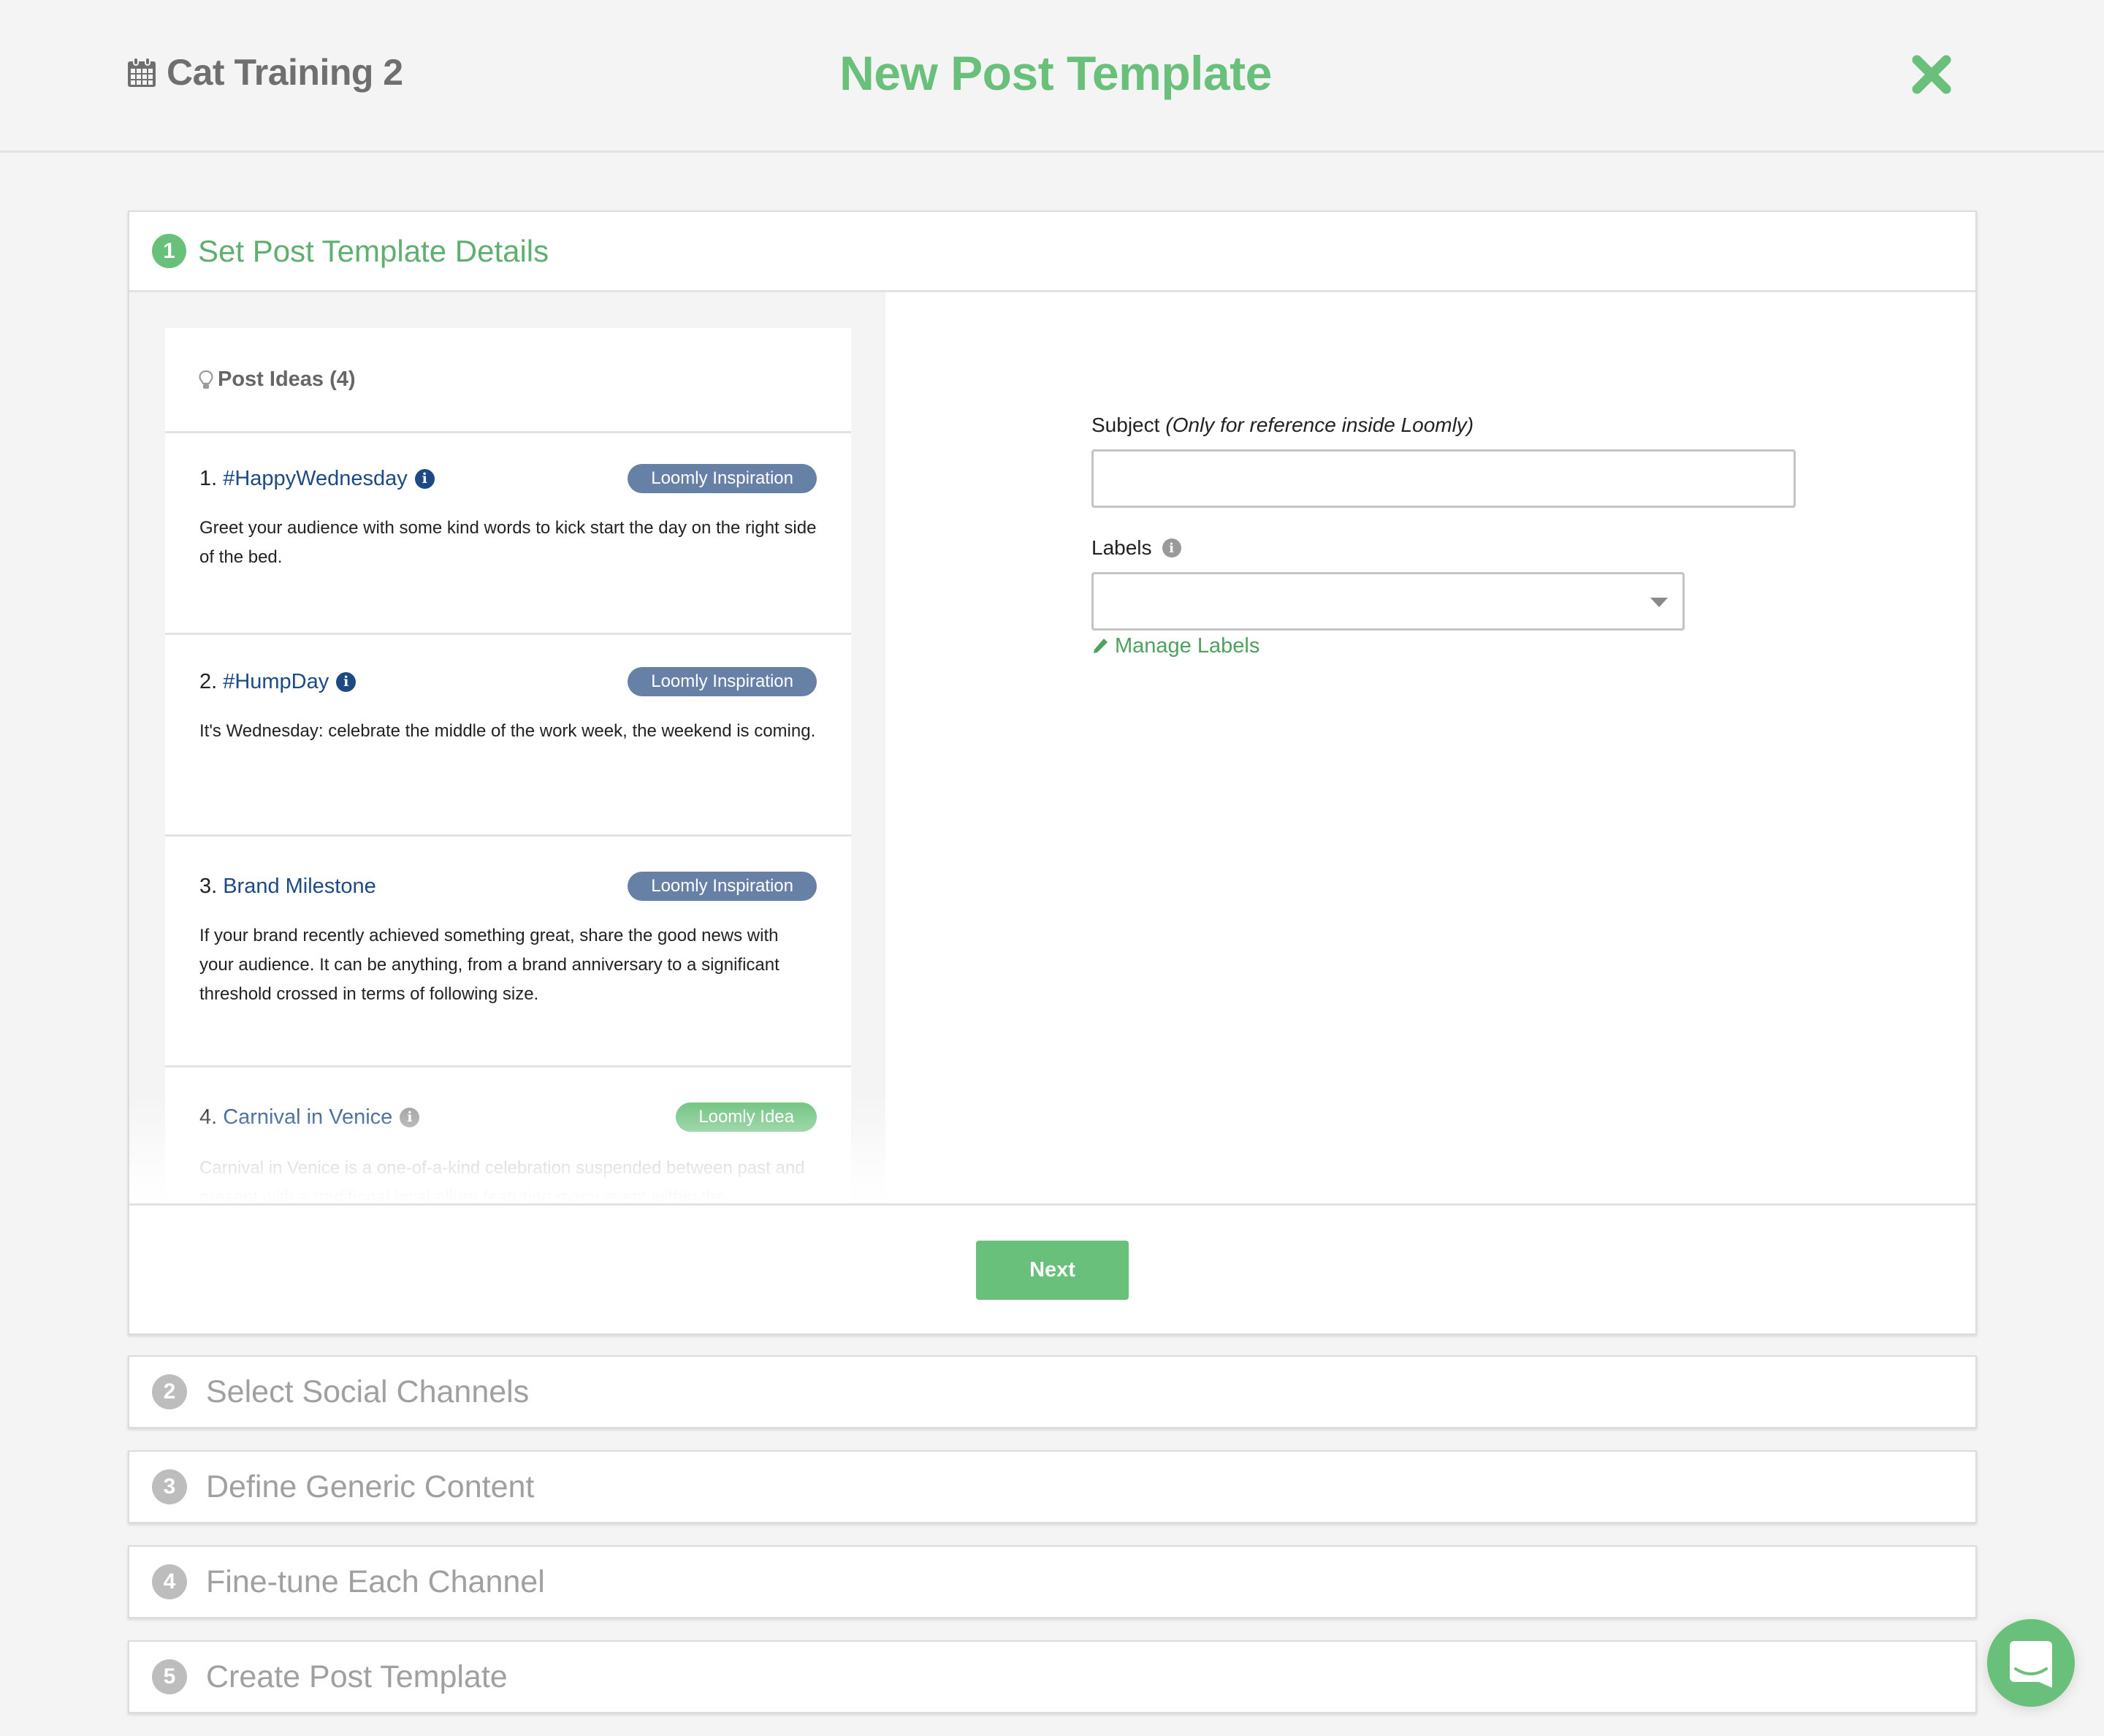 The height and width of the screenshot is (1736, 2104). I want to click on subject-input, so click(1443, 478).